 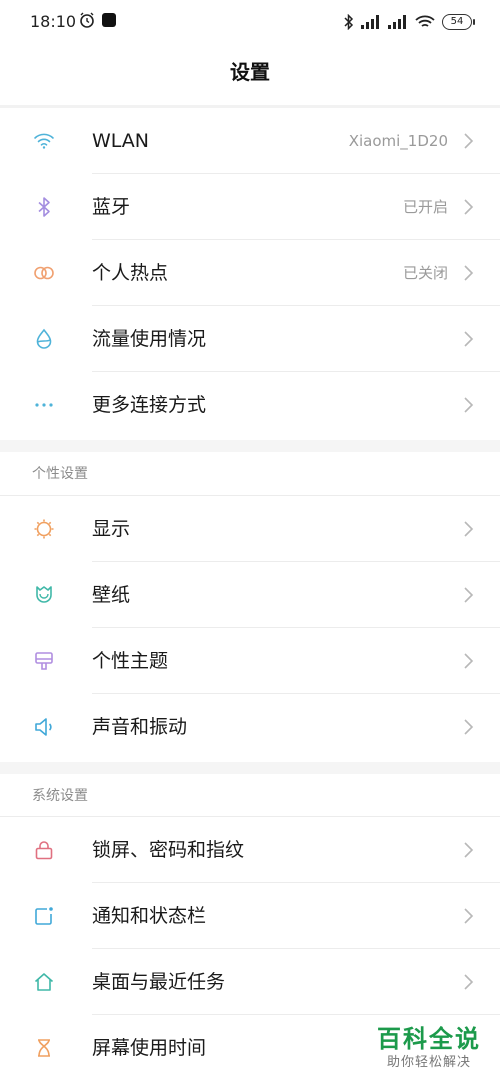 What do you see at coordinates (250, 141) in the screenshot?
I see `settings-item-wlan: WLAN Xiaomi_1D20` at bounding box center [250, 141].